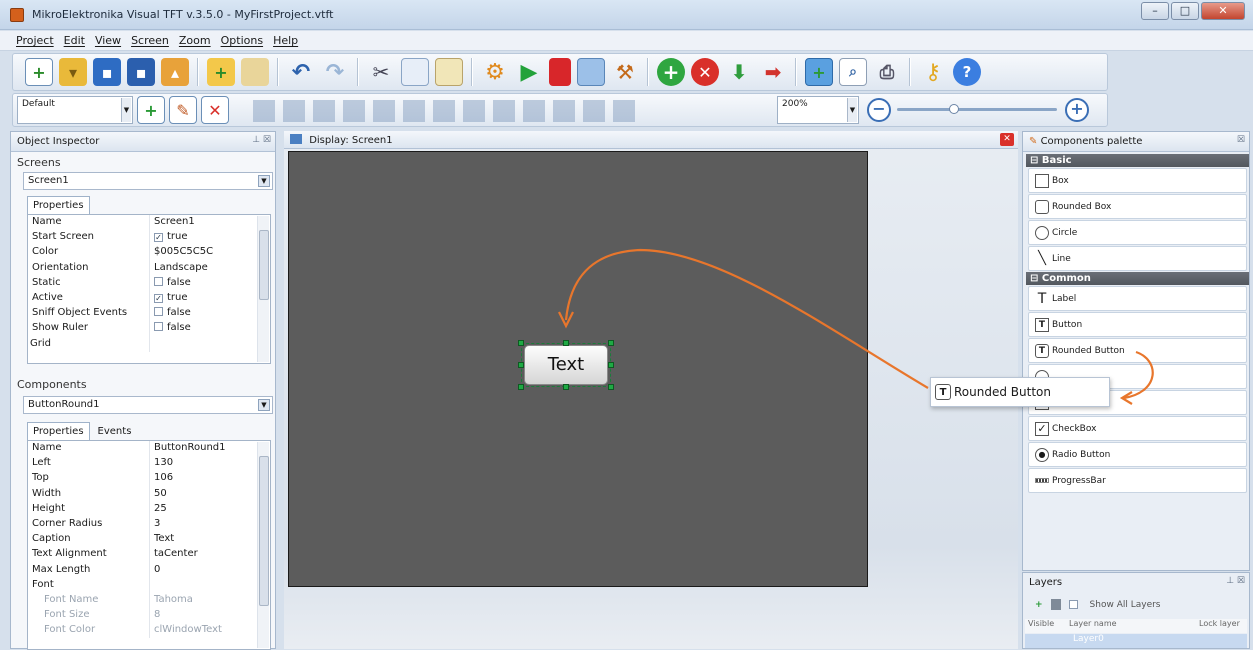  Describe the element at coordinates (739, 72) in the screenshot. I see `import-icon: ⬇` at that location.